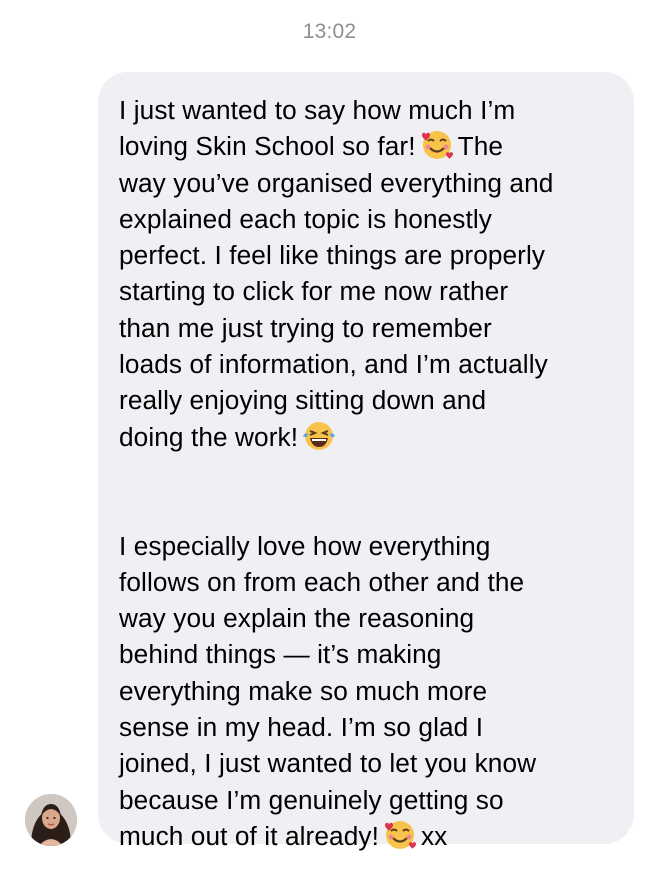  Describe the element at coordinates (311, 799) in the screenshot. I see `message-line: because I’m genuinely getting so` at that location.